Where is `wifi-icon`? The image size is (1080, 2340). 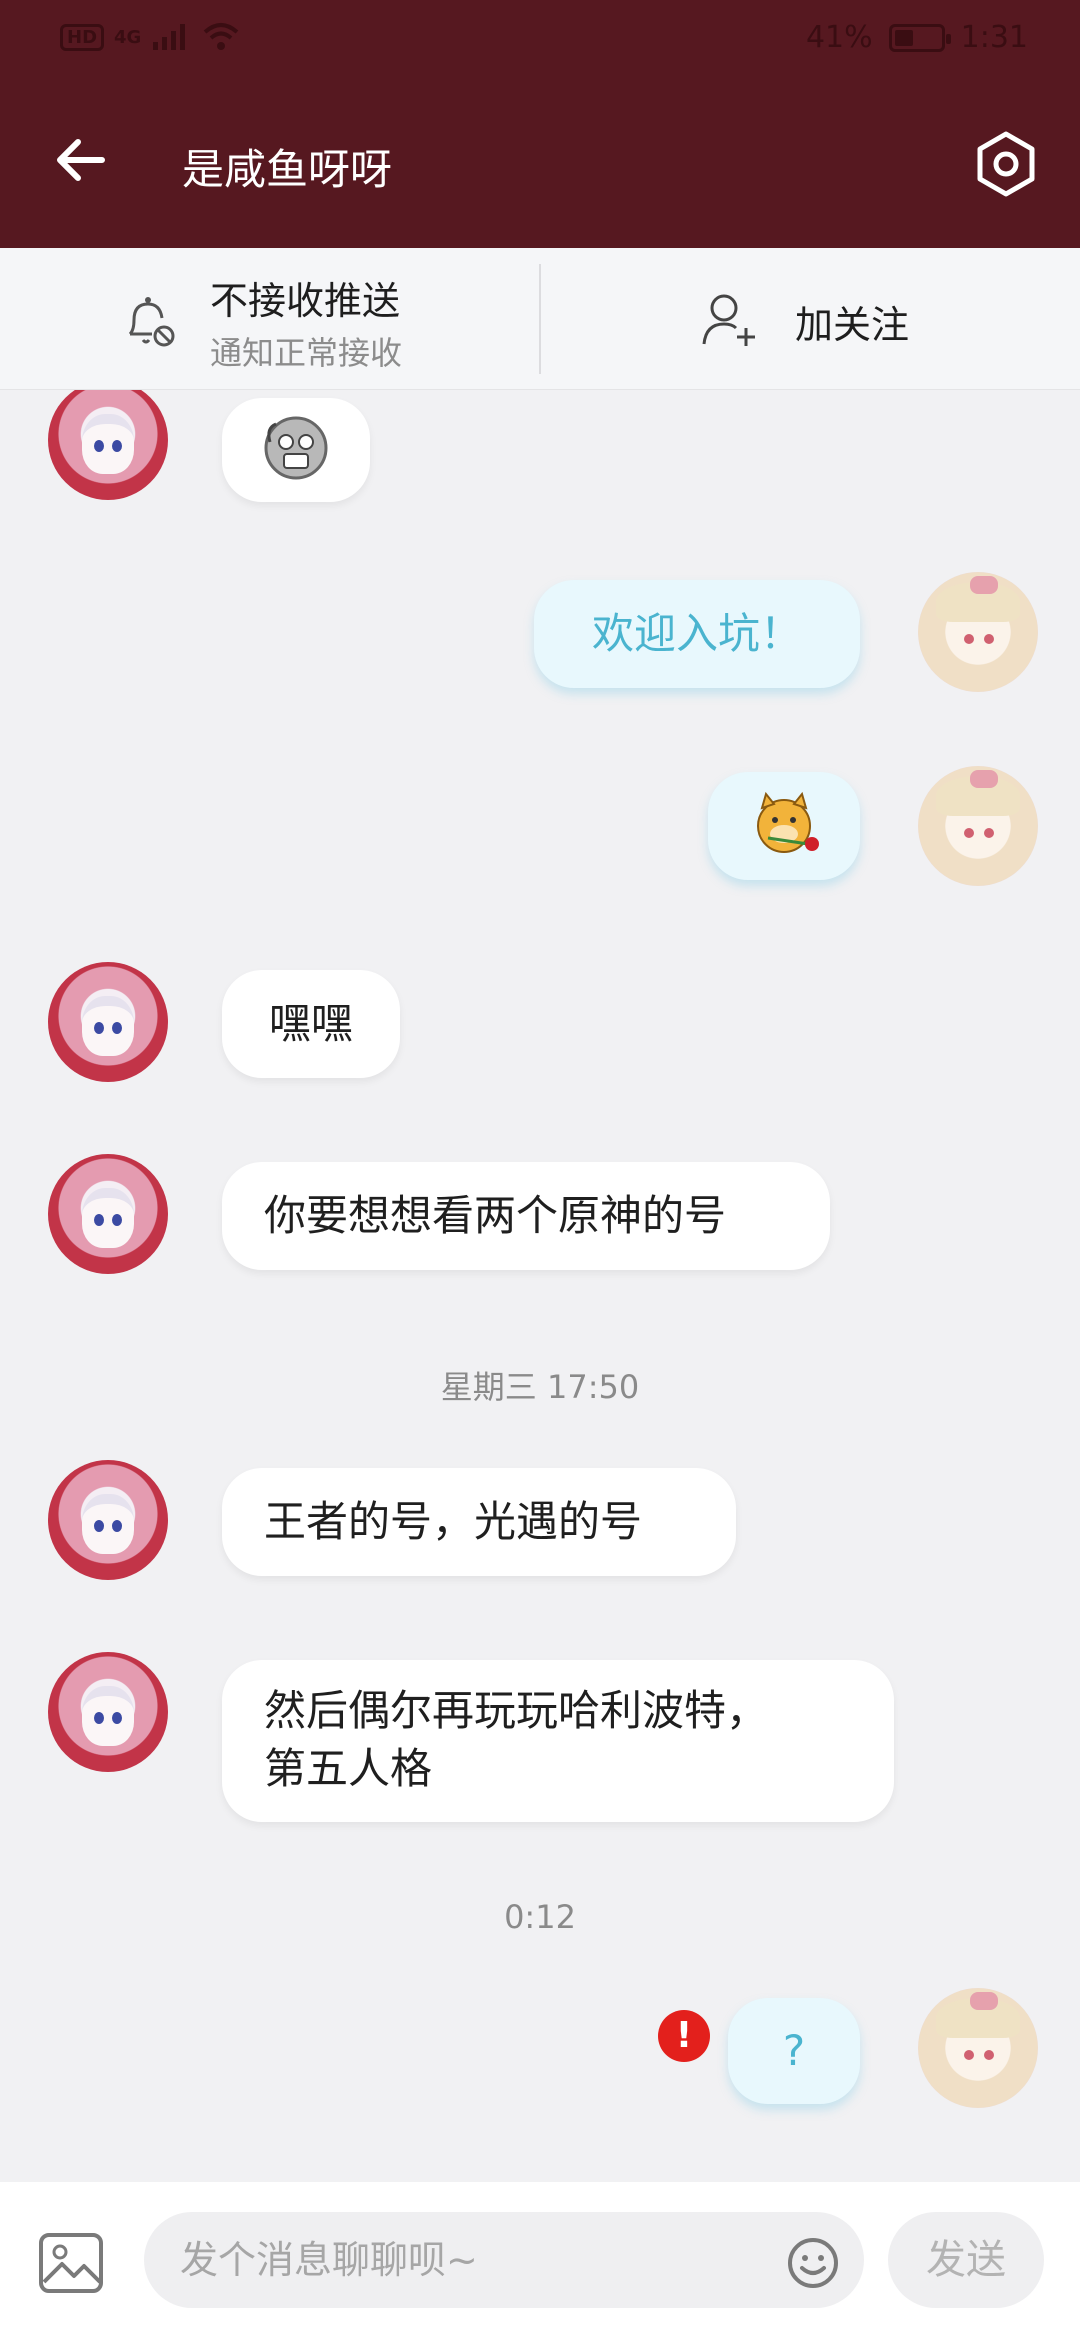 wifi-icon is located at coordinates (221, 36).